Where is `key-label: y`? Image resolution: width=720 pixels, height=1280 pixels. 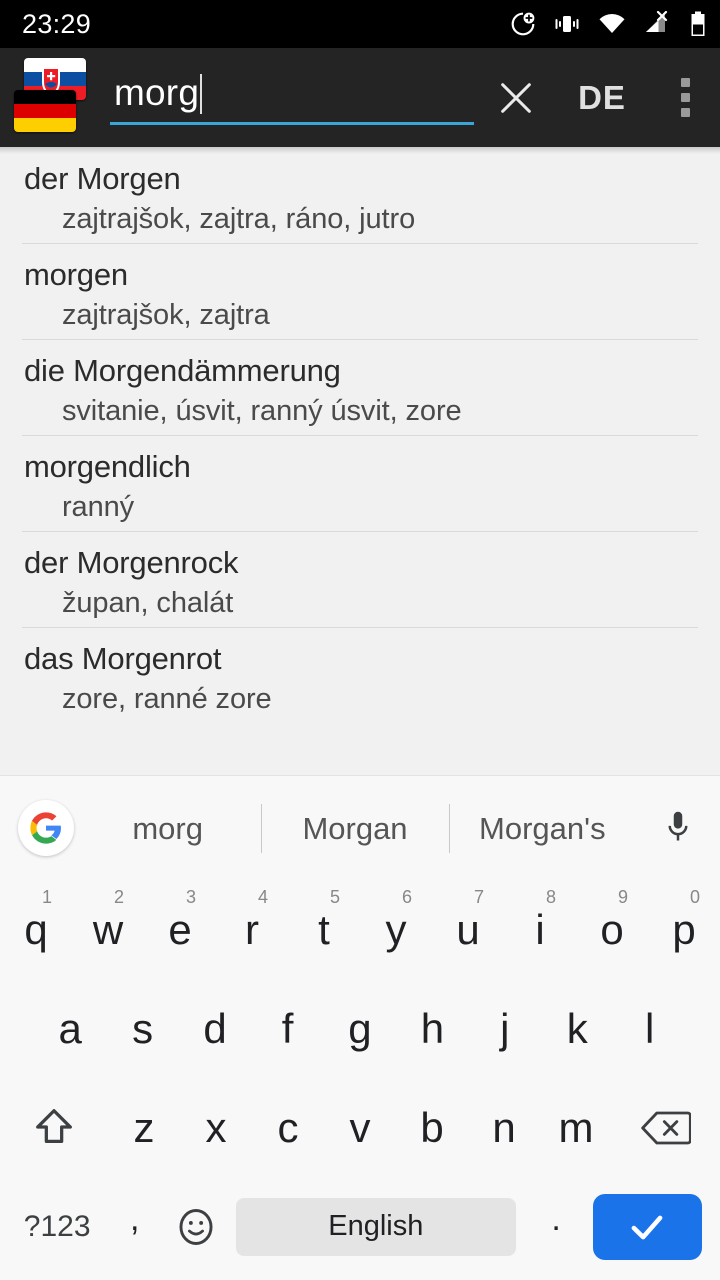
key-label: y is located at coordinates (396, 929).